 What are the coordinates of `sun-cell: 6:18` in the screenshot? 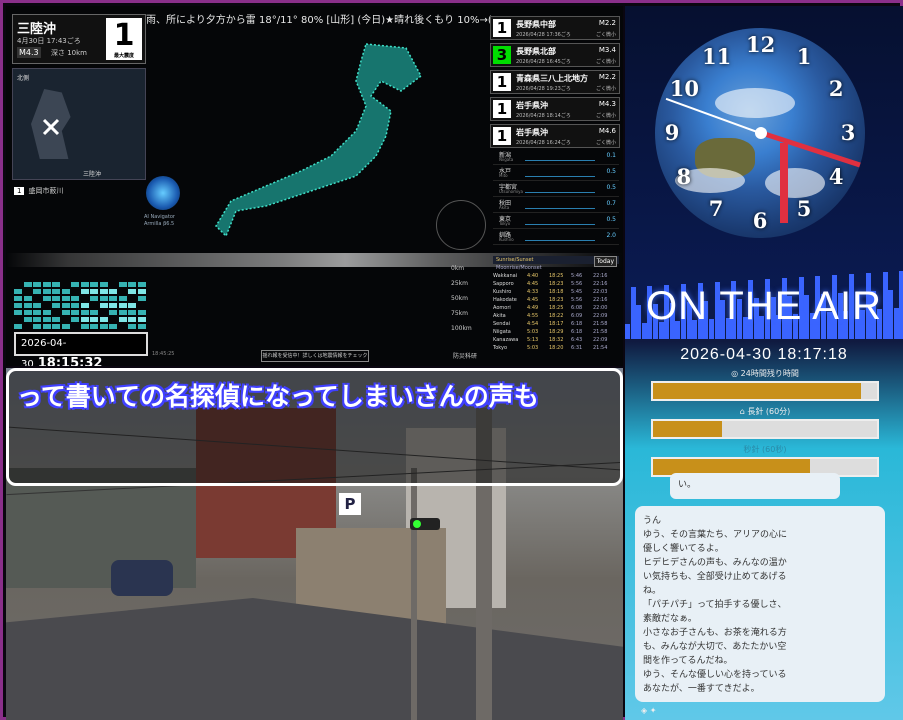 It's located at (577, 324).